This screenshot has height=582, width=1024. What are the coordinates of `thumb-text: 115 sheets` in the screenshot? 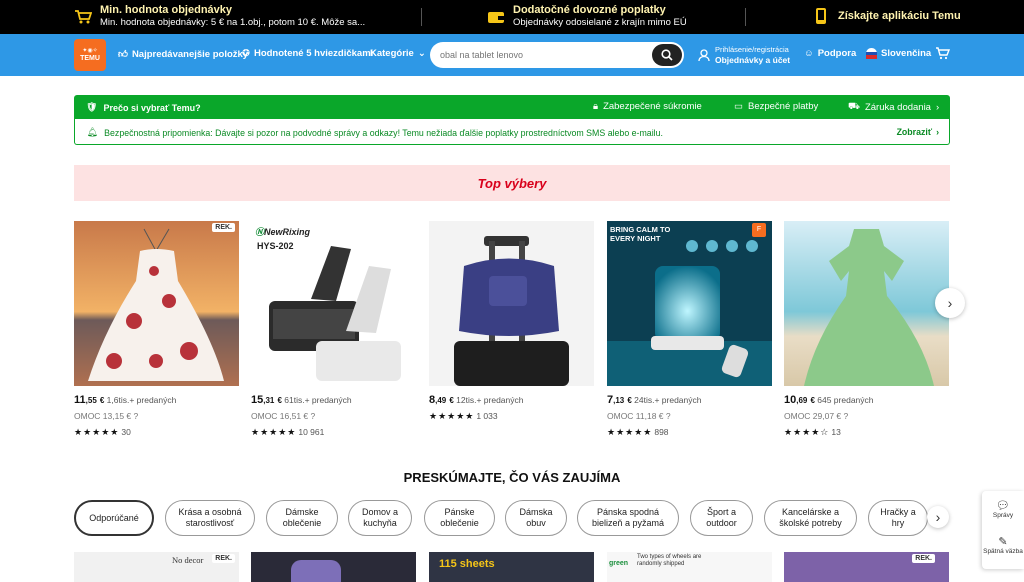 It's located at (467, 564).